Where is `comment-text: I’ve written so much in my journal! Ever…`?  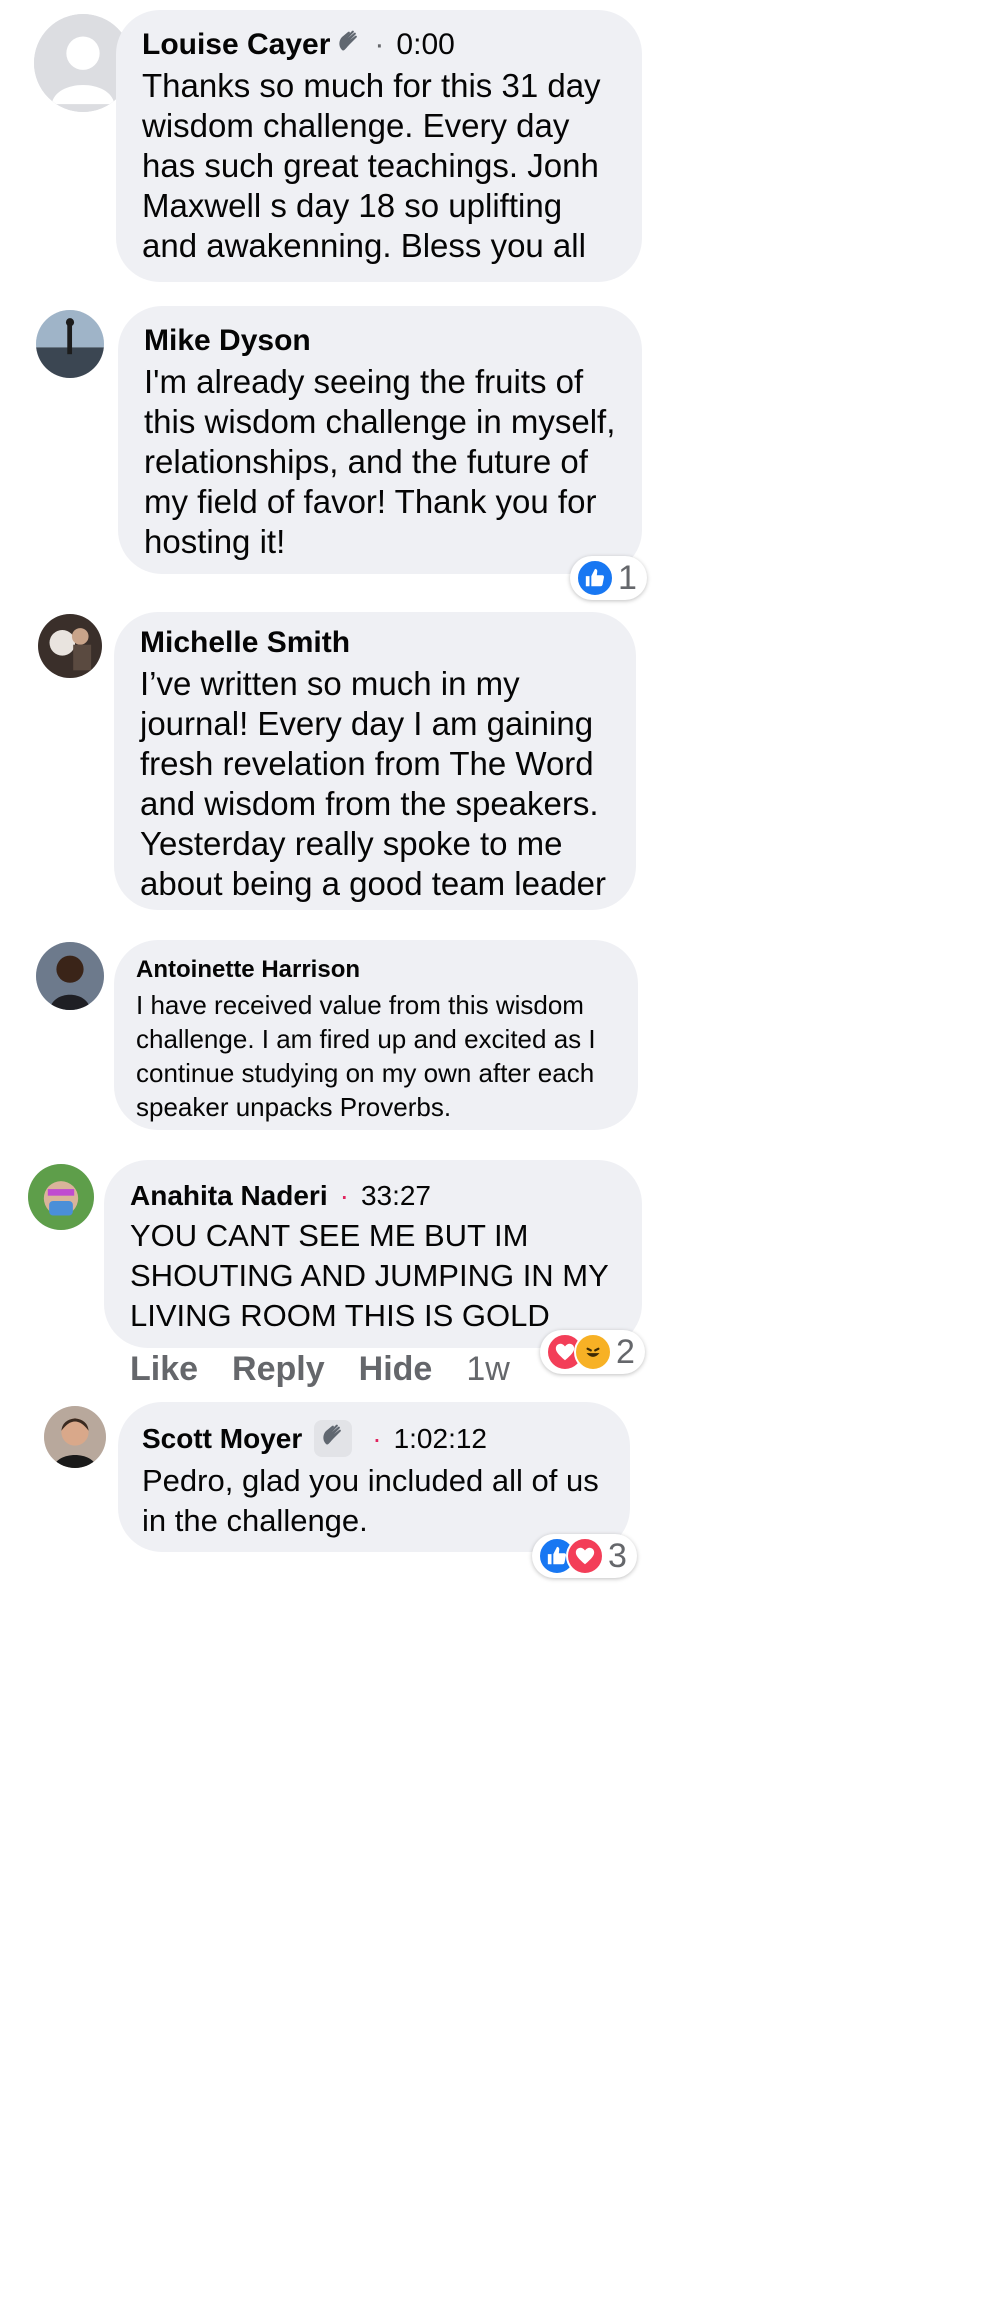
comment-text: I’ve written so much in my journal! Ever… is located at coordinates (373, 783).